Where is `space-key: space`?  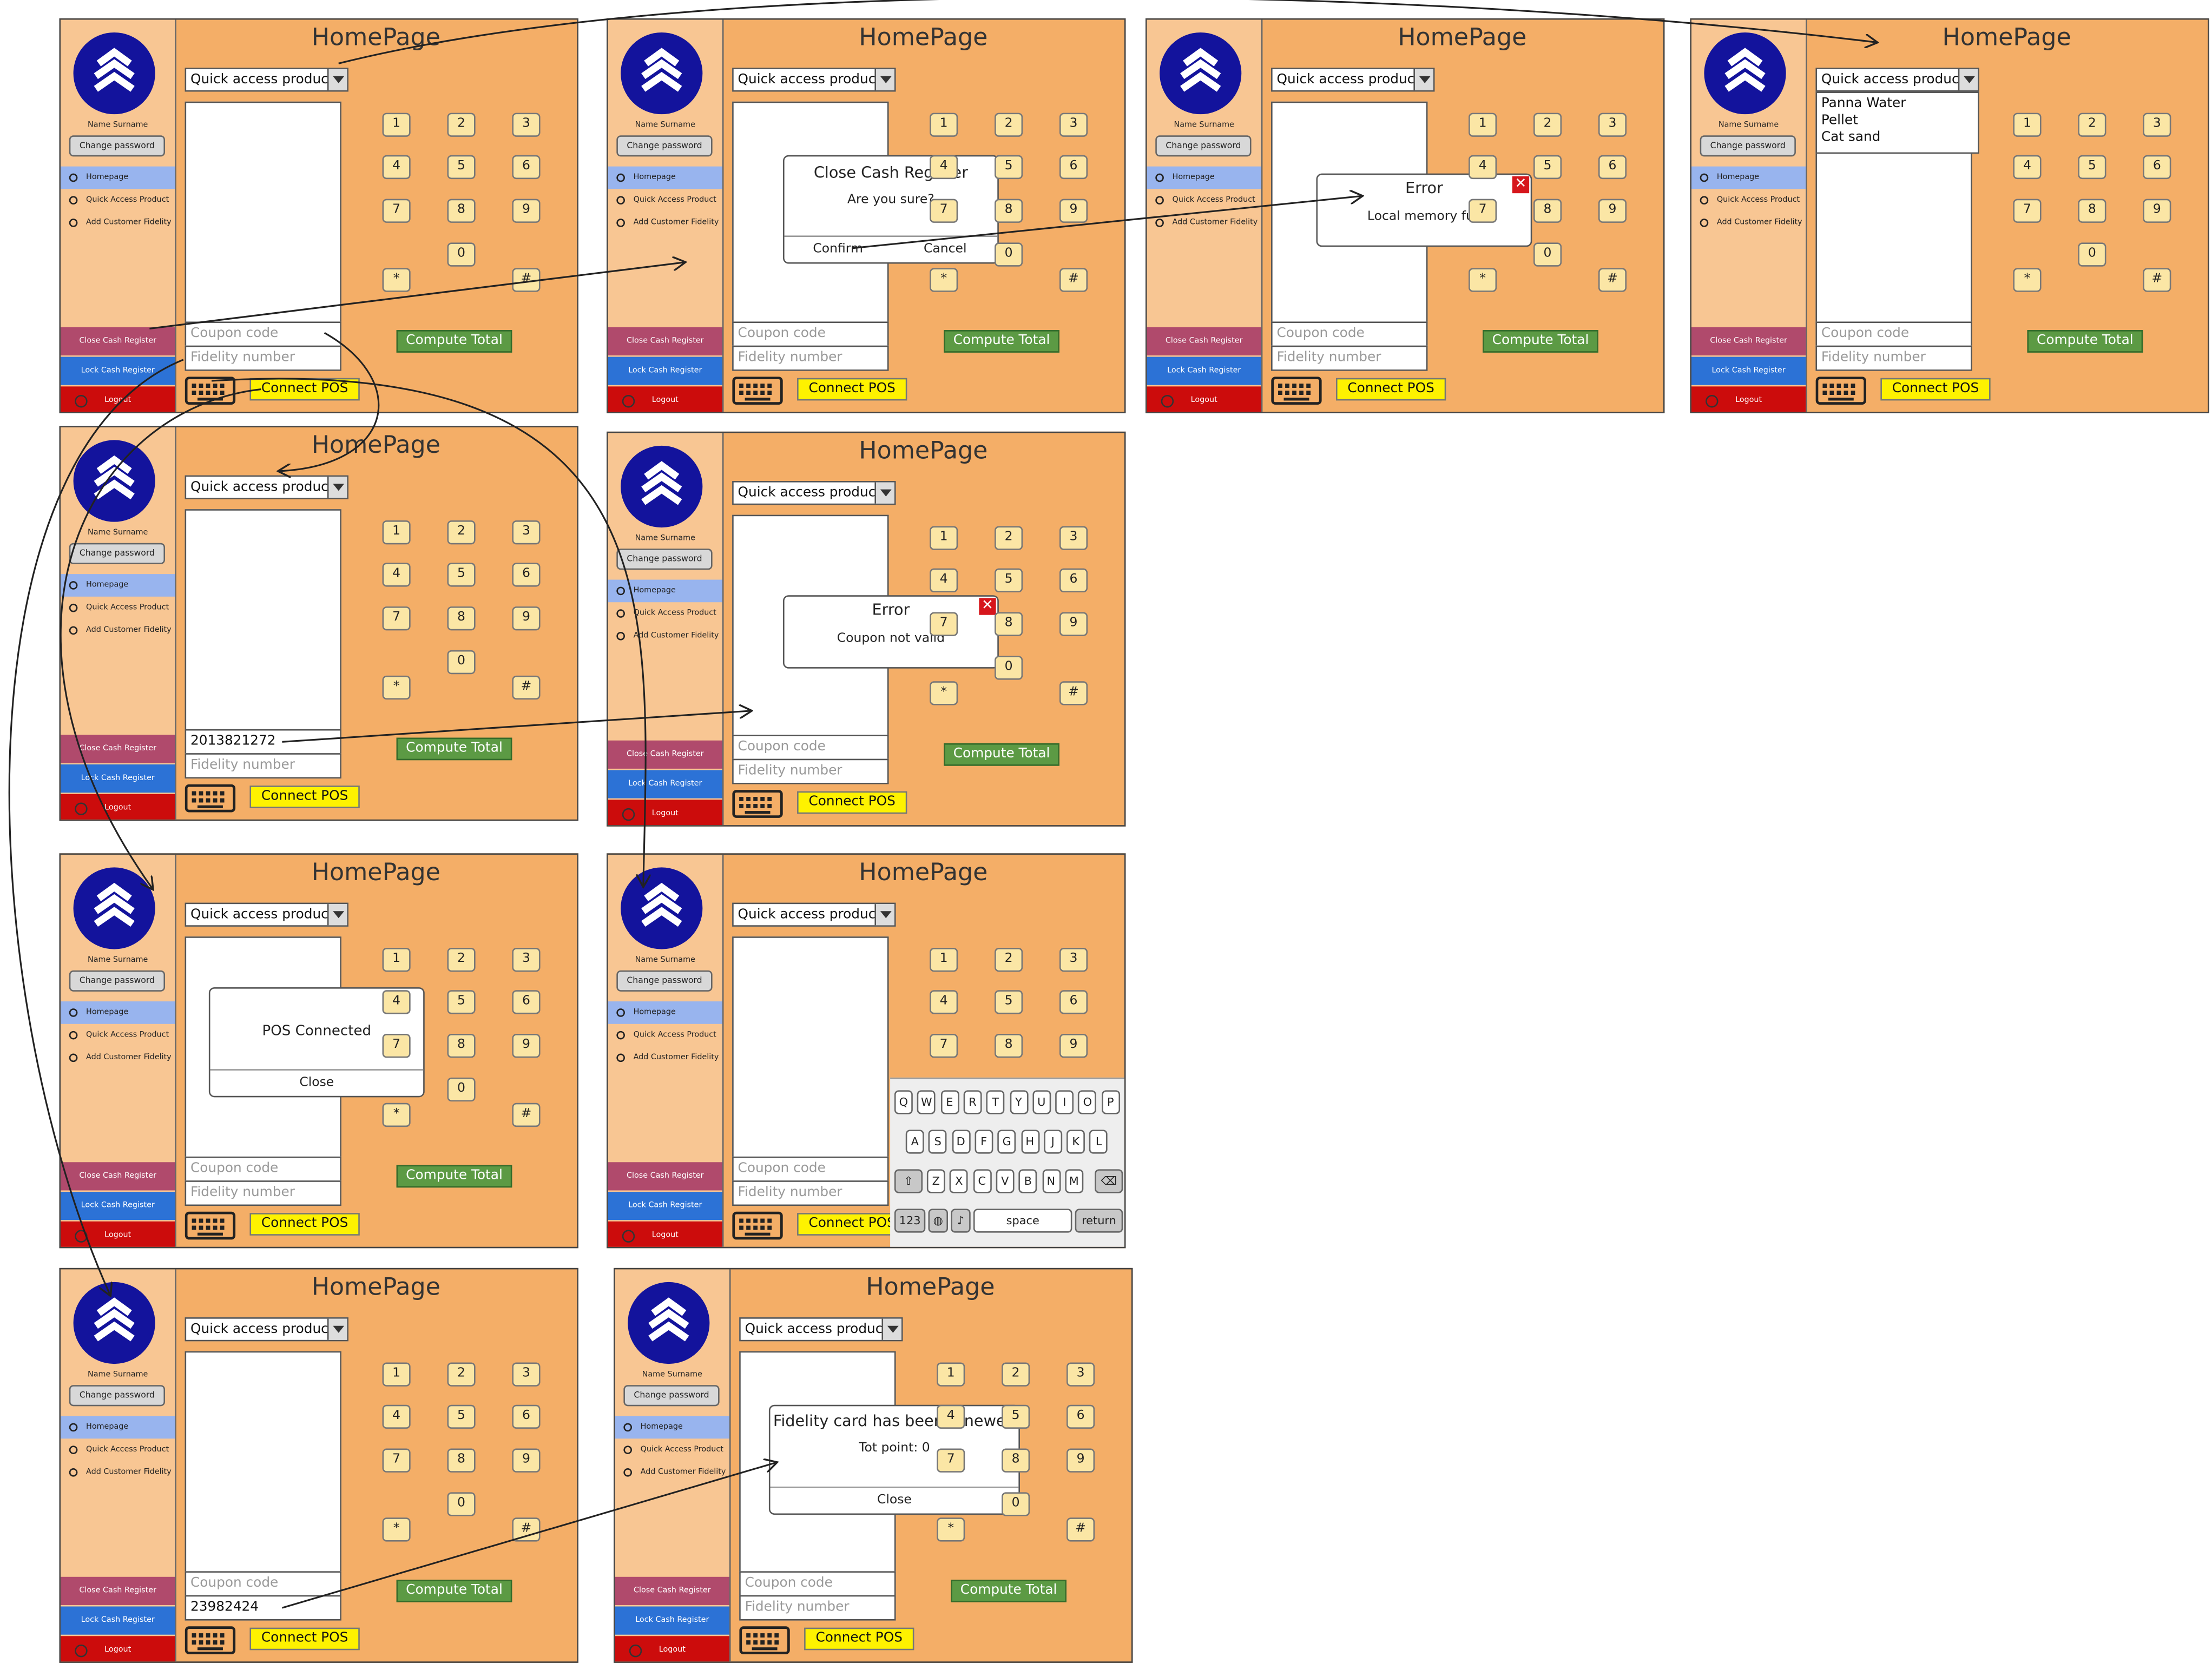 space-key: space is located at coordinates (1023, 1221).